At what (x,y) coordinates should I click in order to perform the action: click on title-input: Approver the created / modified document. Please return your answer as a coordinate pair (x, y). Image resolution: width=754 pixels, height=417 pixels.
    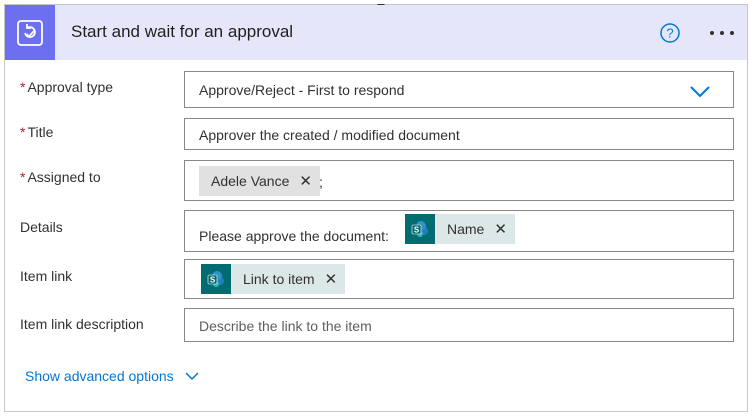
    Looking at the image, I should click on (459, 134).